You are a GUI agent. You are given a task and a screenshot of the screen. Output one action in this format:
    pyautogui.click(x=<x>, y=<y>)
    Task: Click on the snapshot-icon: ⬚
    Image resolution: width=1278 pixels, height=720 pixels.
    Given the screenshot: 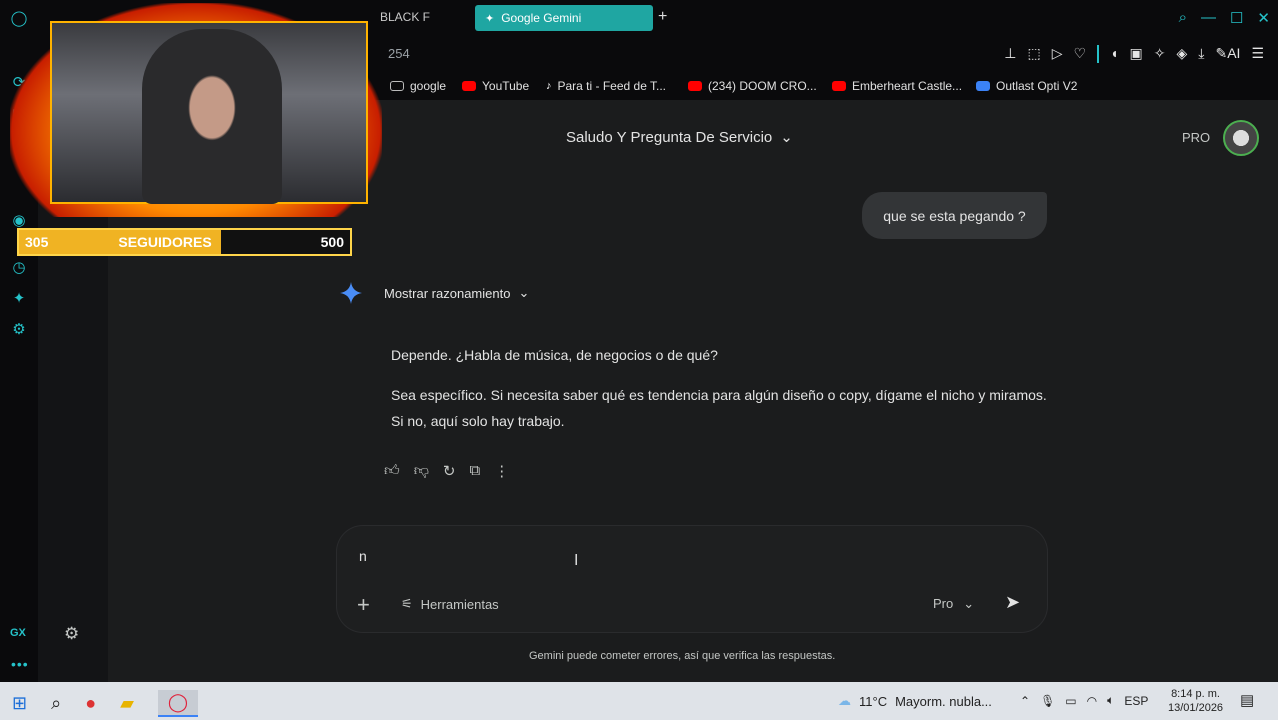 What is the action you would take?
    pyautogui.click(x=1033, y=54)
    